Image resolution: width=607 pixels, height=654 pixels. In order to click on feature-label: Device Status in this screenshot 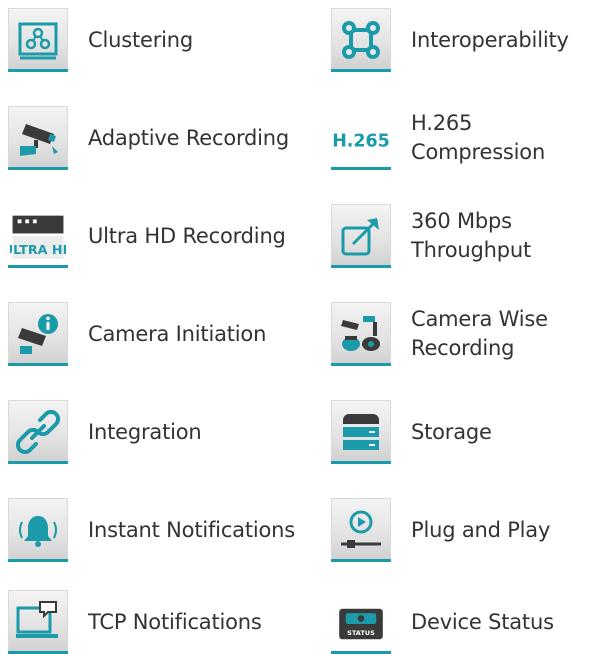, I will do `click(482, 621)`.